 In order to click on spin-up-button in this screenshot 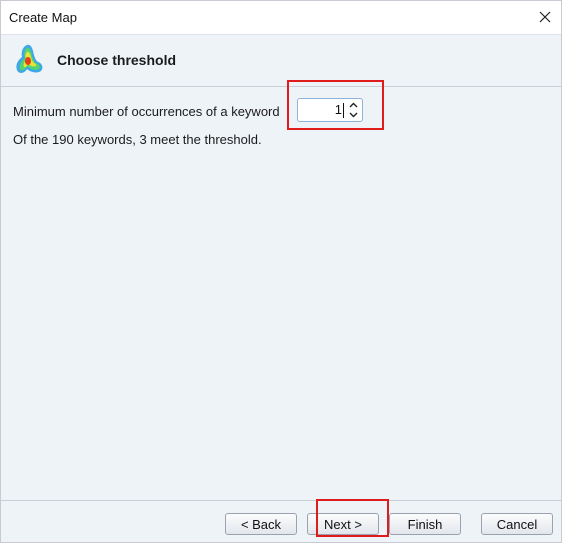, I will do `click(353, 105)`.